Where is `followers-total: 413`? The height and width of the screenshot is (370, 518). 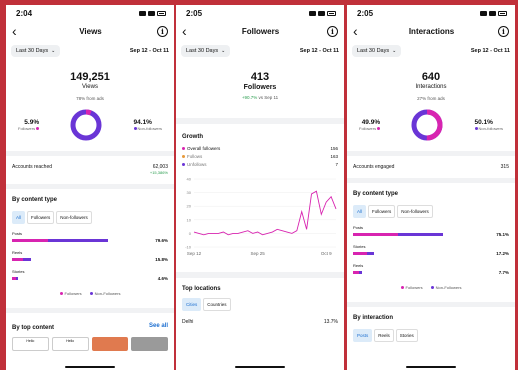 followers-total: 413 is located at coordinates (260, 77).